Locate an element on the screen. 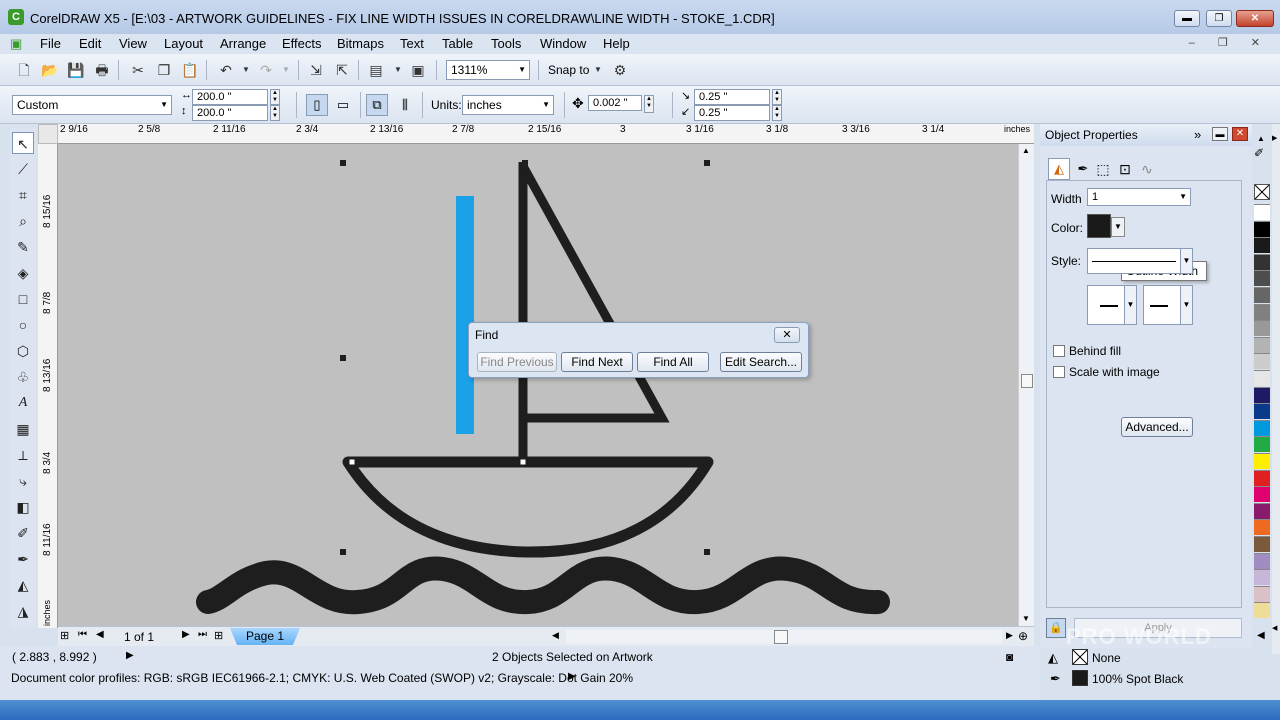 The width and height of the screenshot is (1280, 720). vertical-scrollbar: ▲ ▼ is located at coordinates (1026, 386).